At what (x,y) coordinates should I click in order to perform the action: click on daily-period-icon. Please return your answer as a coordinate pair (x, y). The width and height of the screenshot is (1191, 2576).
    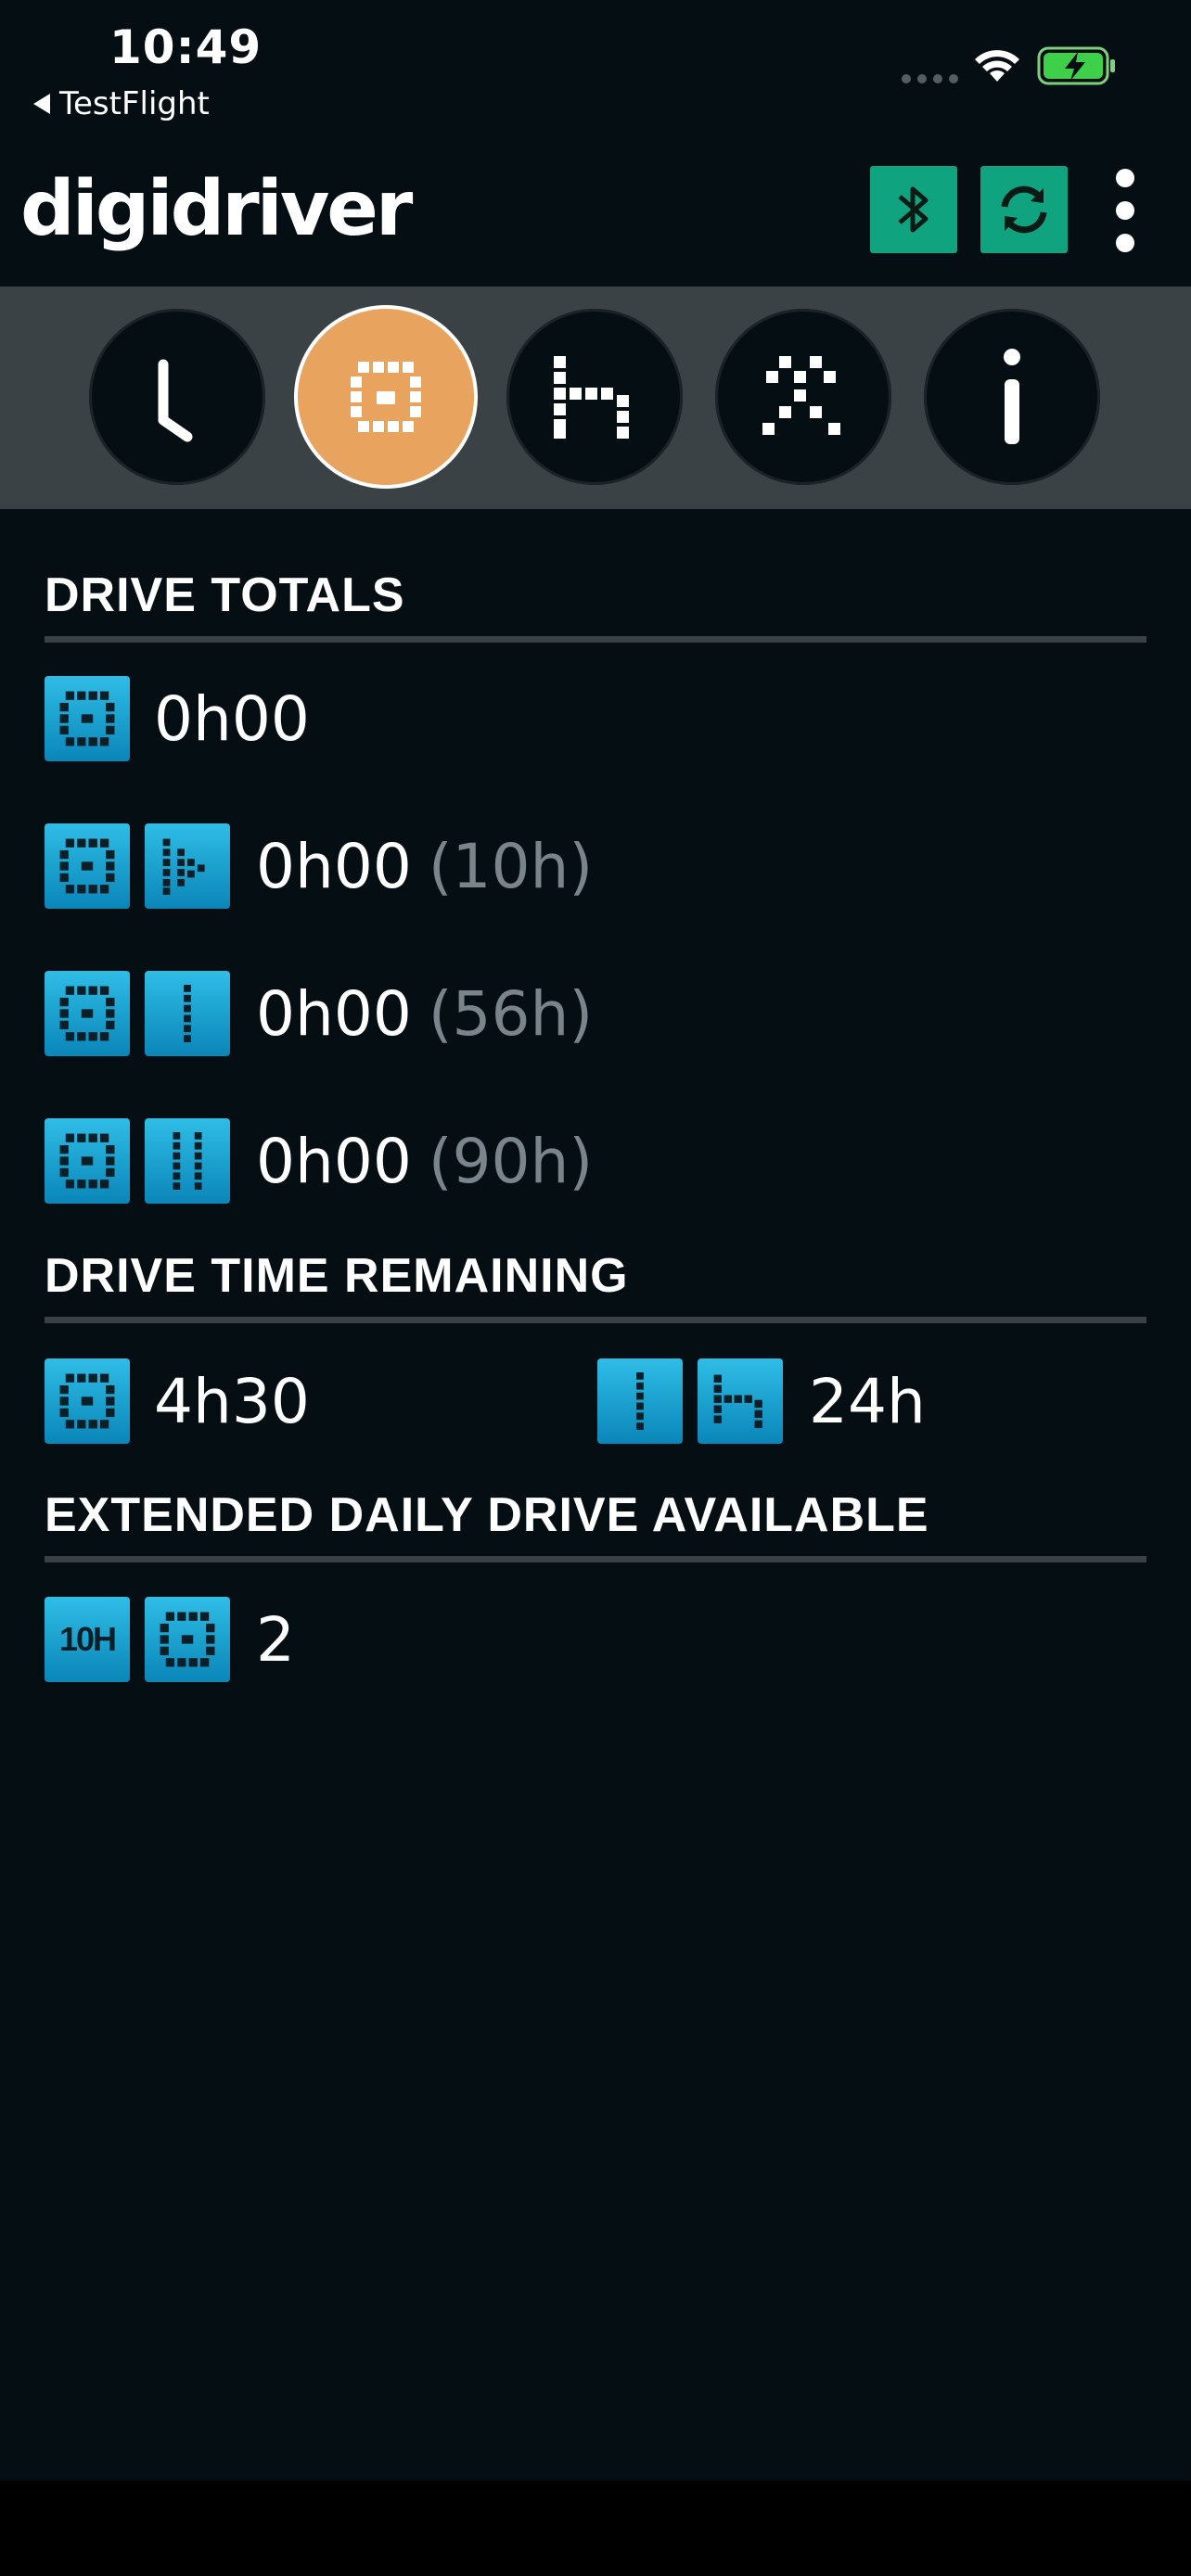
    Looking at the image, I should click on (187, 866).